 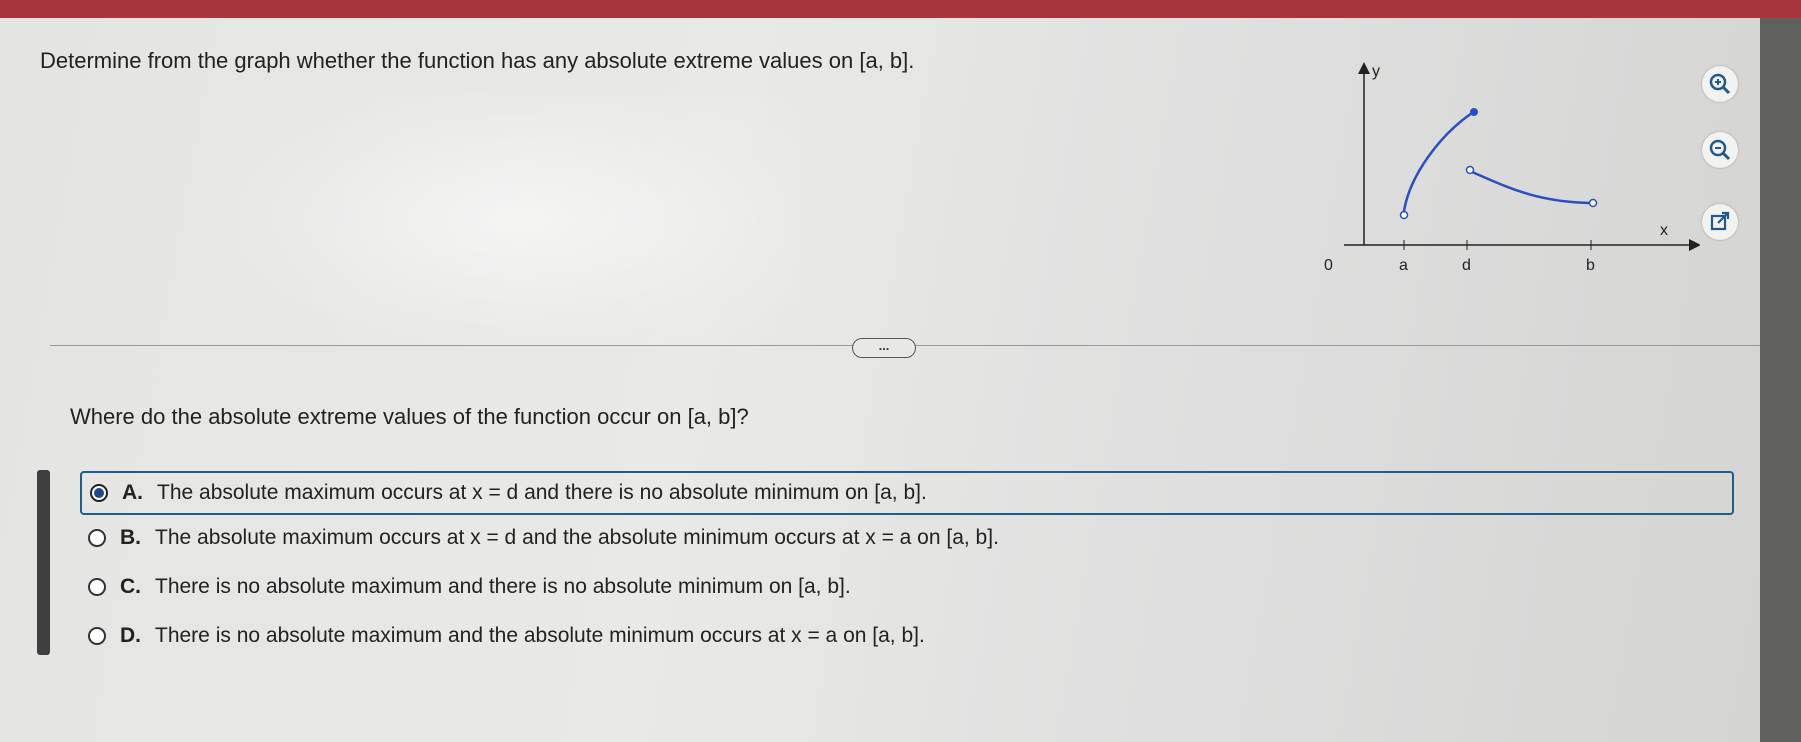 What do you see at coordinates (130, 635) in the screenshot?
I see `option-letter: D.` at bounding box center [130, 635].